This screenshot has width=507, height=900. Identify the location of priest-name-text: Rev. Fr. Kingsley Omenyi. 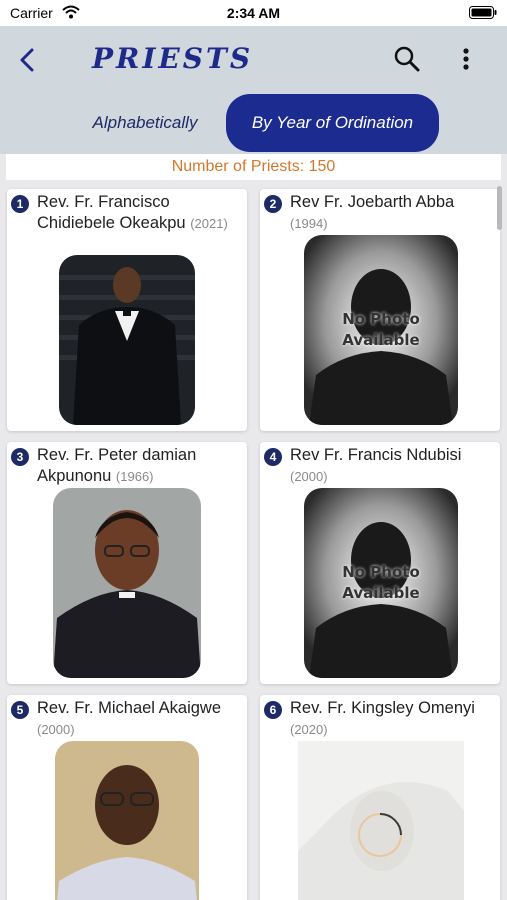
(382, 708).